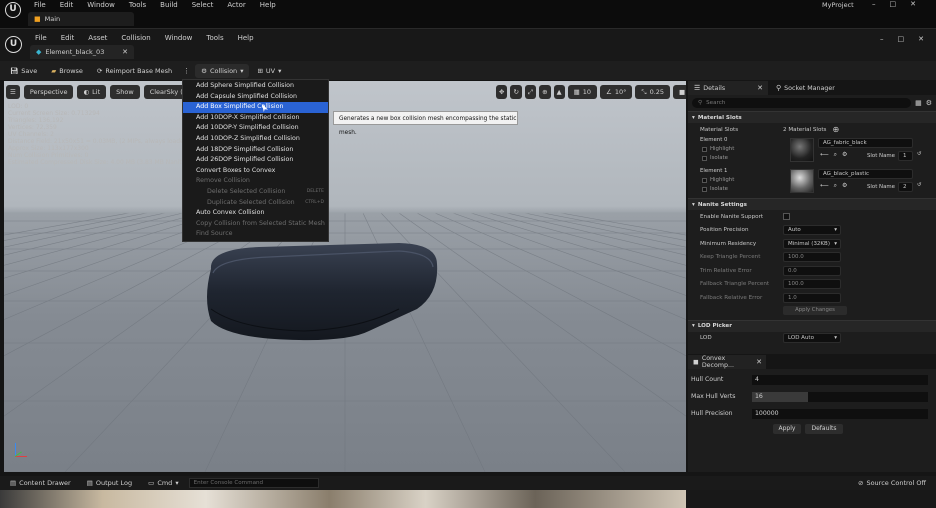 The height and width of the screenshot is (508, 936). What do you see at coordinates (23, 71) in the screenshot?
I see `save-button: 💾︎ Save` at bounding box center [23, 71].